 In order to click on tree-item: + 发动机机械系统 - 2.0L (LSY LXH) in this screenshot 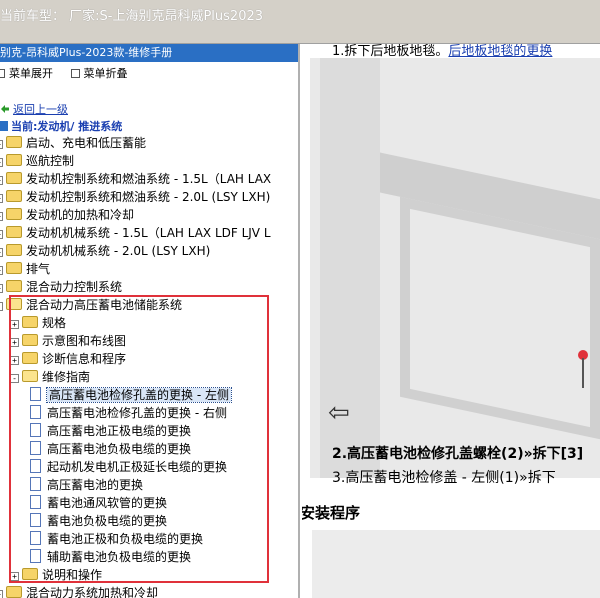, I will do `click(105, 251)`.